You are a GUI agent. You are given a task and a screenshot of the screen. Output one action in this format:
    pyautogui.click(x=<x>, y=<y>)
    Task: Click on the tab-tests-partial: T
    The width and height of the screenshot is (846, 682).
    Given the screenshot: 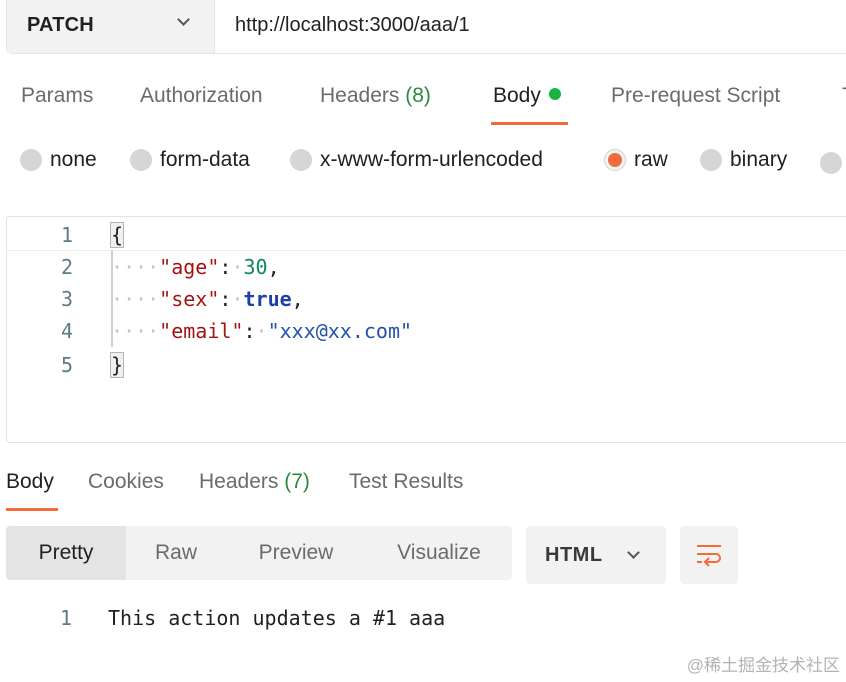 What is the action you would take?
    pyautogui.click(x=844, y=96)
    